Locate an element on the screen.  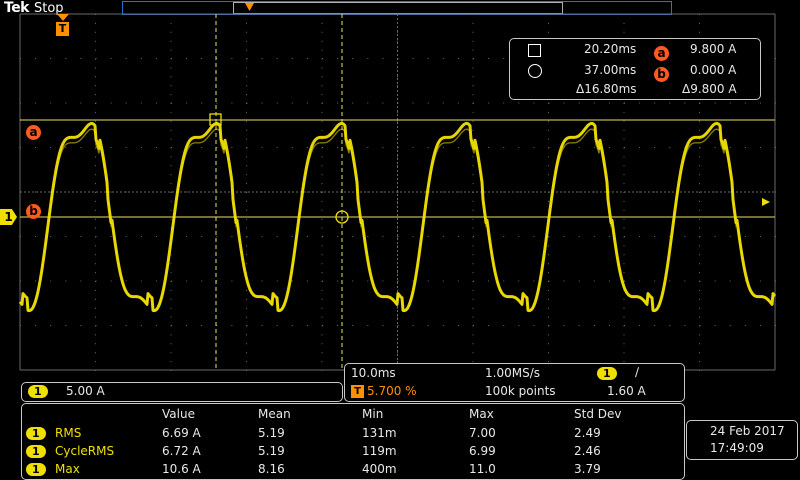
meas-name: Max is located at coordinates (67, 469).